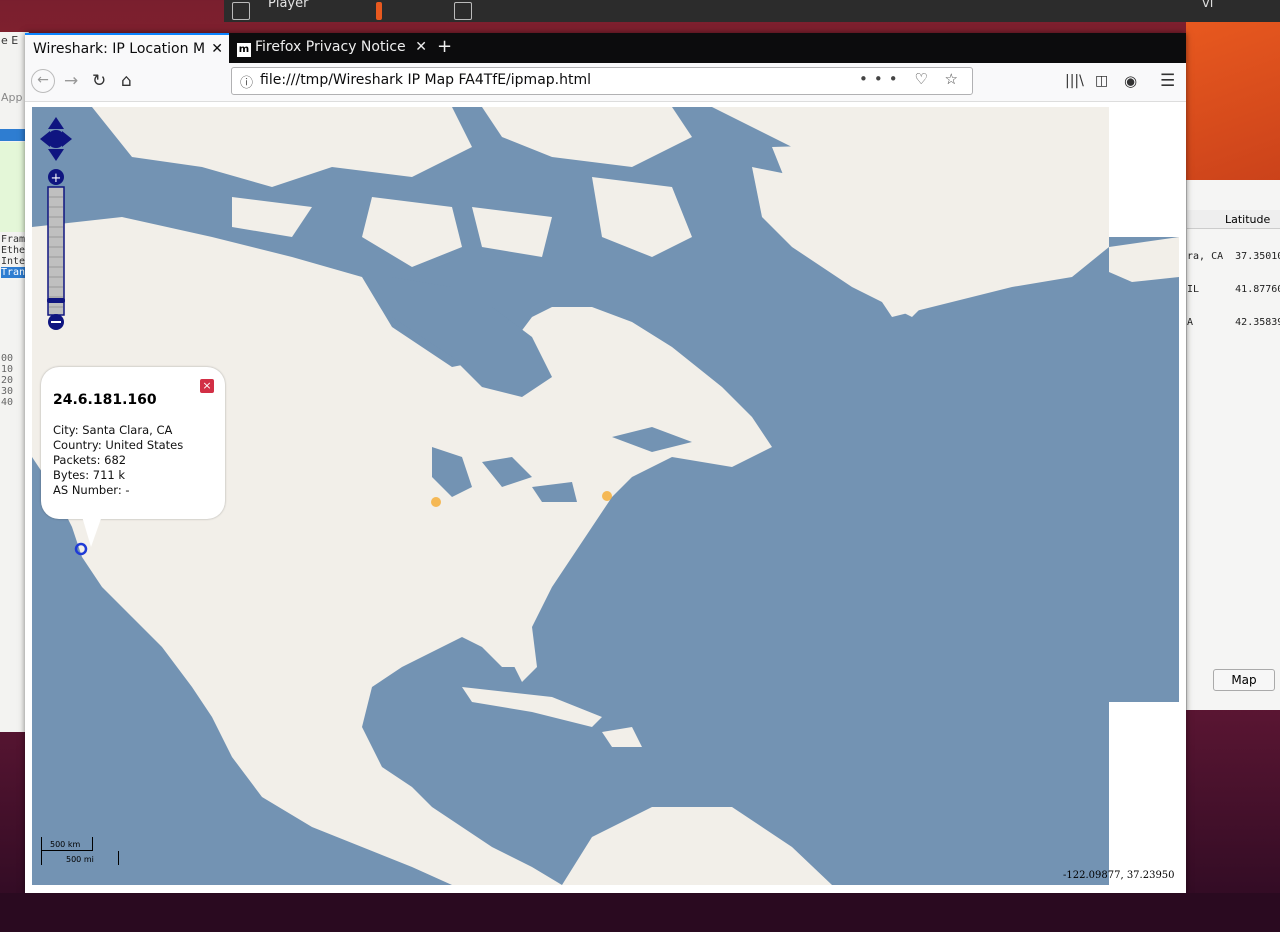 This screenshot has height=932, width=1280. Describe the element at coordinates (12, 97) in the screenshot. I see `app-fragment: App` at that location.